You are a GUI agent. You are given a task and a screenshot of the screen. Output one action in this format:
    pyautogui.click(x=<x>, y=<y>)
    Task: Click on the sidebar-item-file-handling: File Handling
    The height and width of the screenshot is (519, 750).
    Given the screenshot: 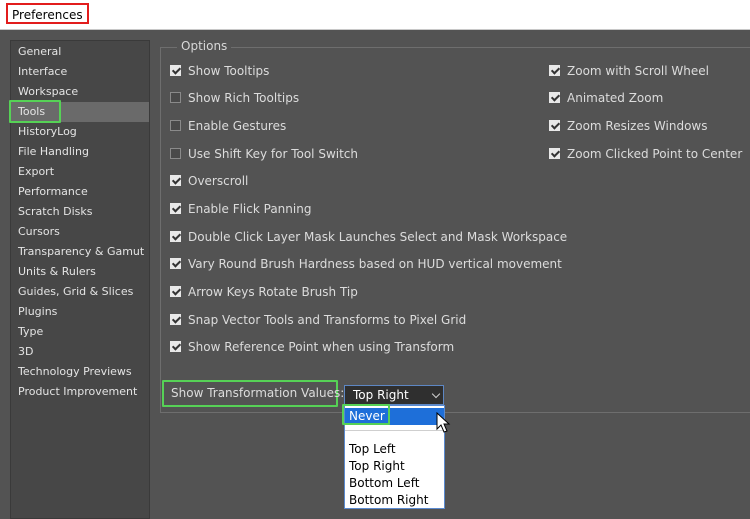 What is the action you would take?
    pyautogui.click(x=80, y=152)
    